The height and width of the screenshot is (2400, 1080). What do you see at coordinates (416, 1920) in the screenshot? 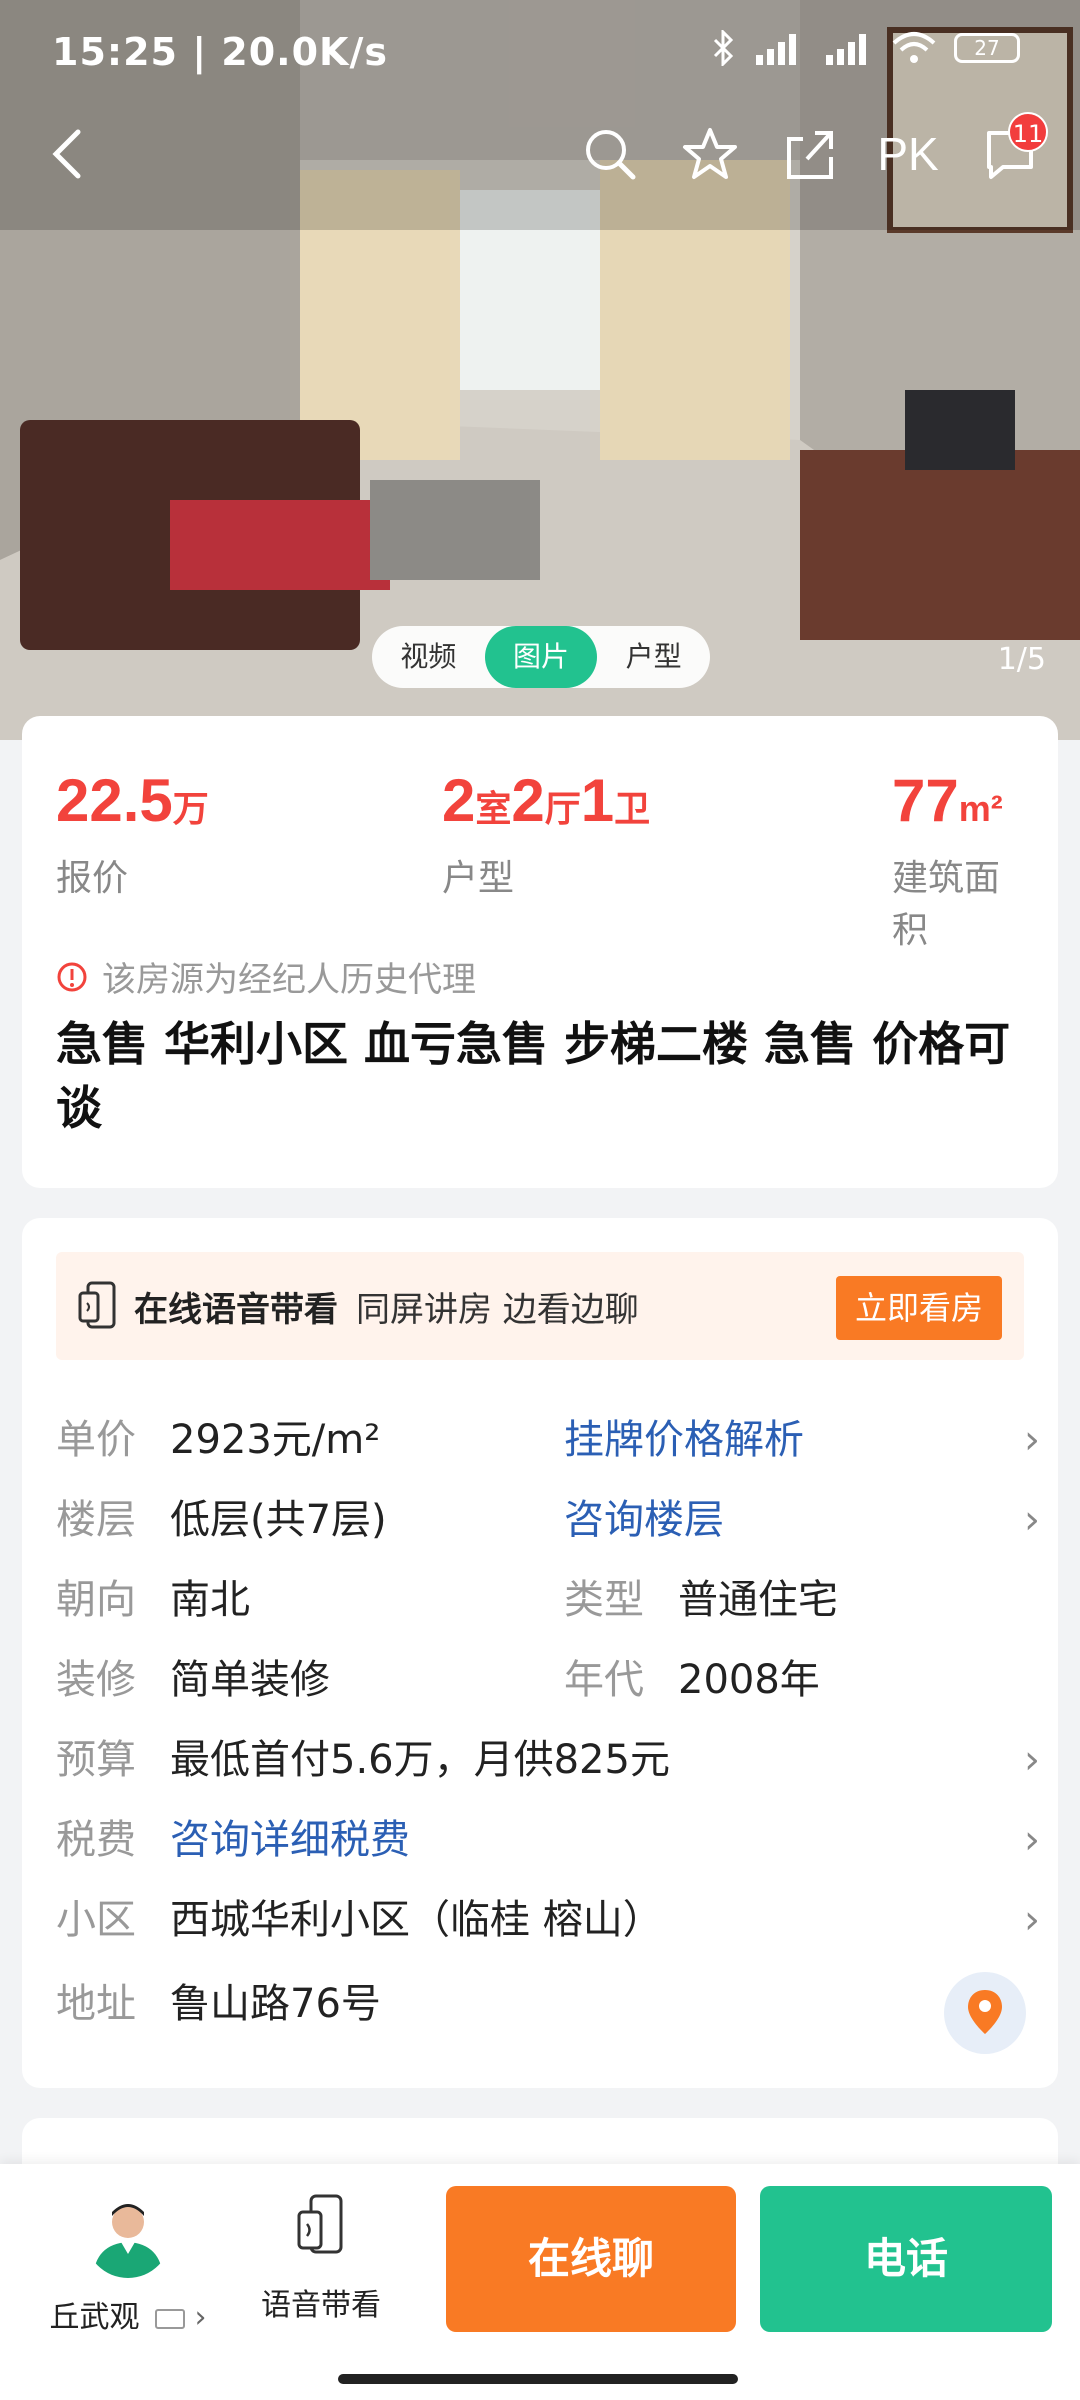
I see `community-value: 西城华利小区（临桂 榕山）` at bounding box center [416, 1920].